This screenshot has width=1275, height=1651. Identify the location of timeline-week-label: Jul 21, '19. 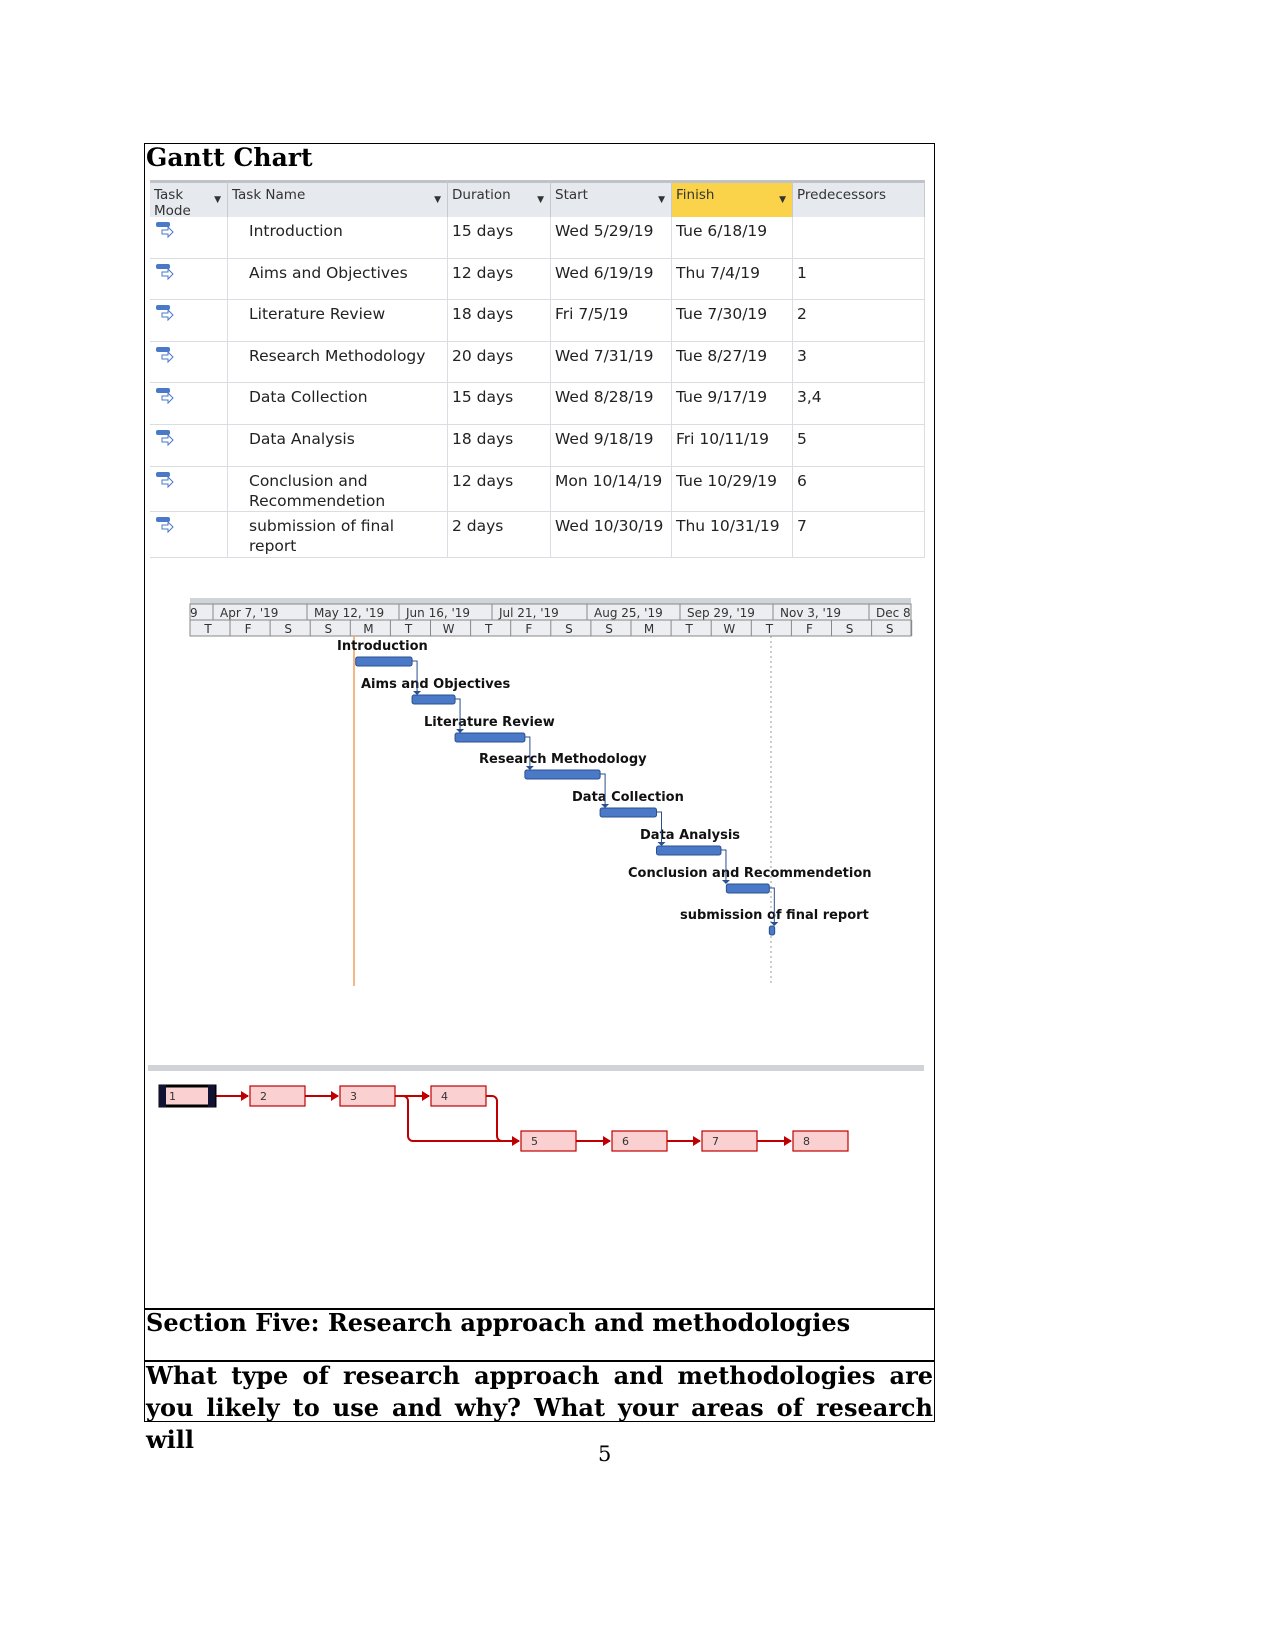
(528, 613).